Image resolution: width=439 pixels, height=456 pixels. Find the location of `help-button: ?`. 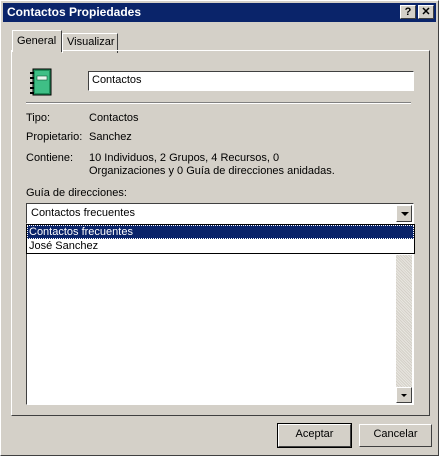

help-button: ? is located at coordinates (408, 12).